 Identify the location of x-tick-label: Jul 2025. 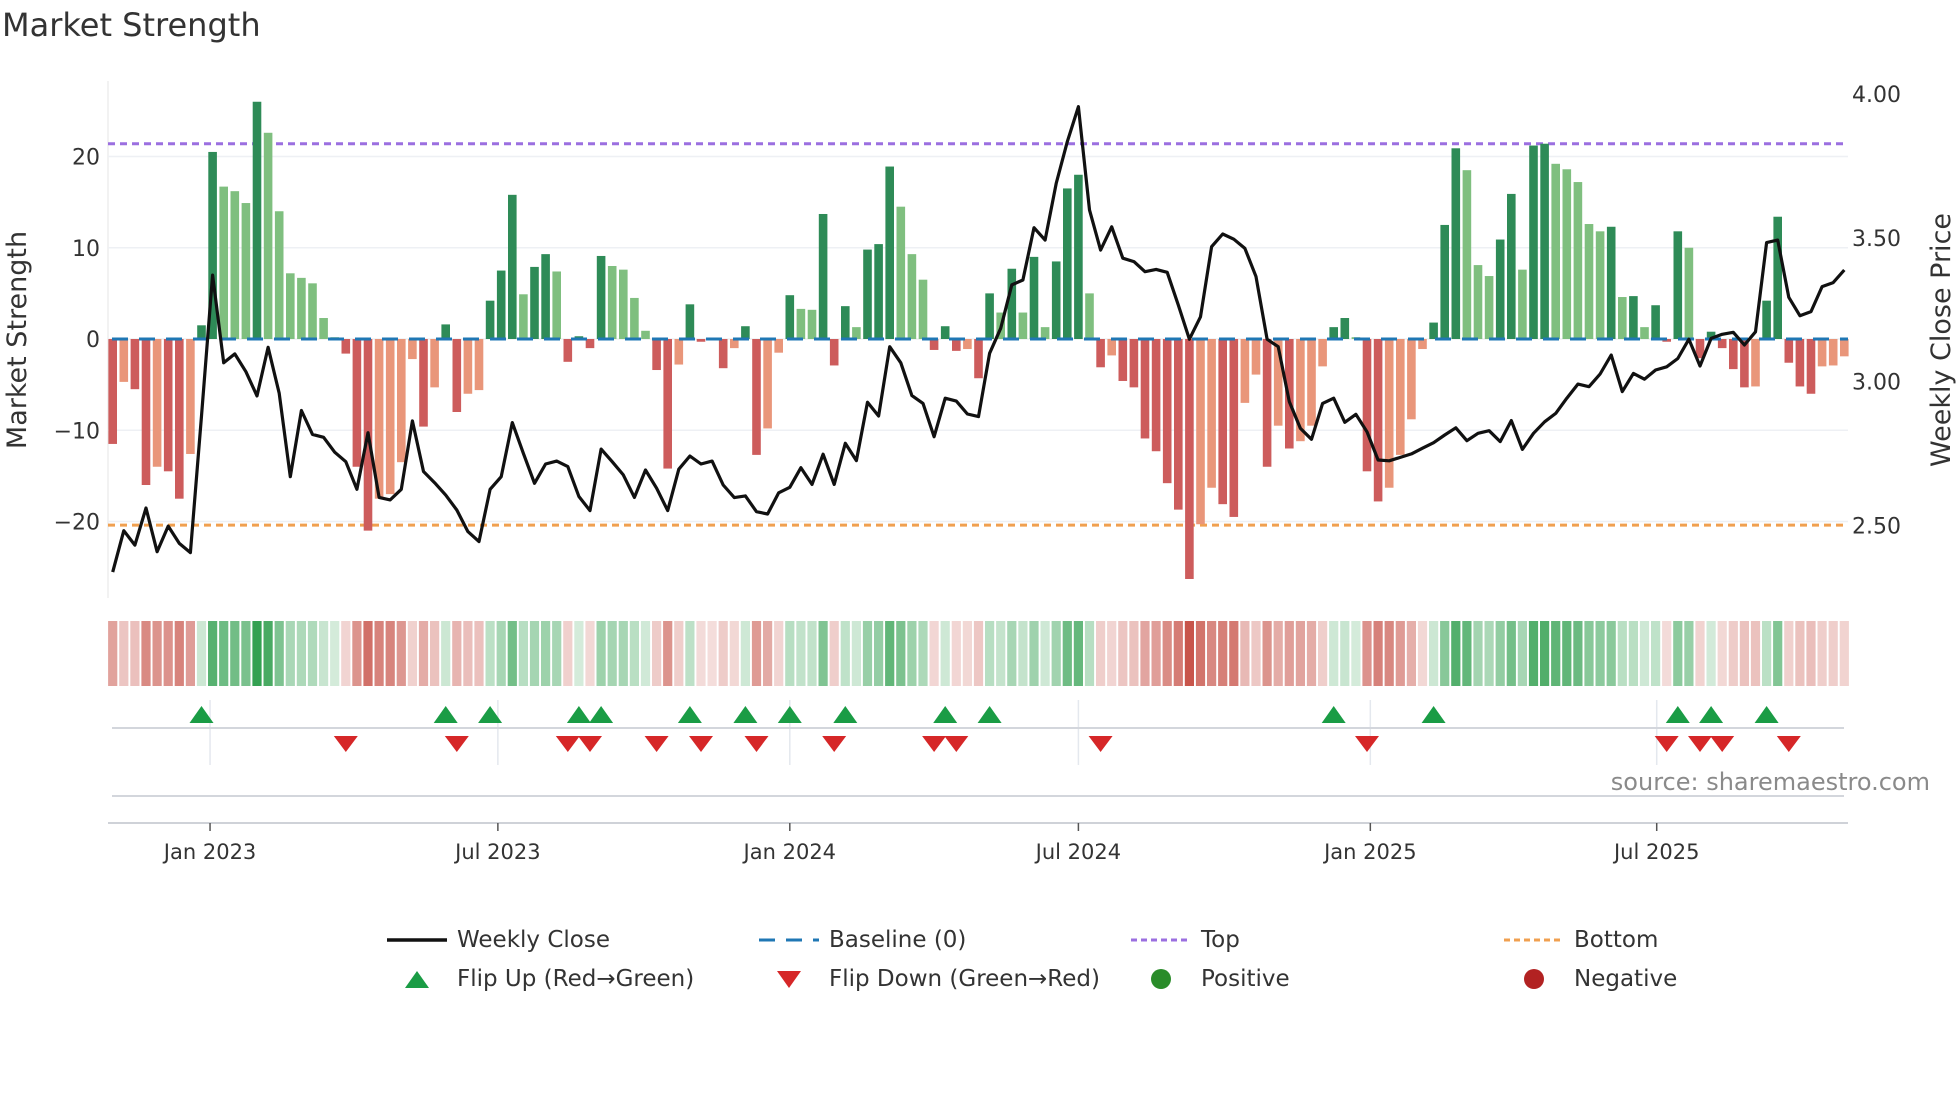
(1655, 852).